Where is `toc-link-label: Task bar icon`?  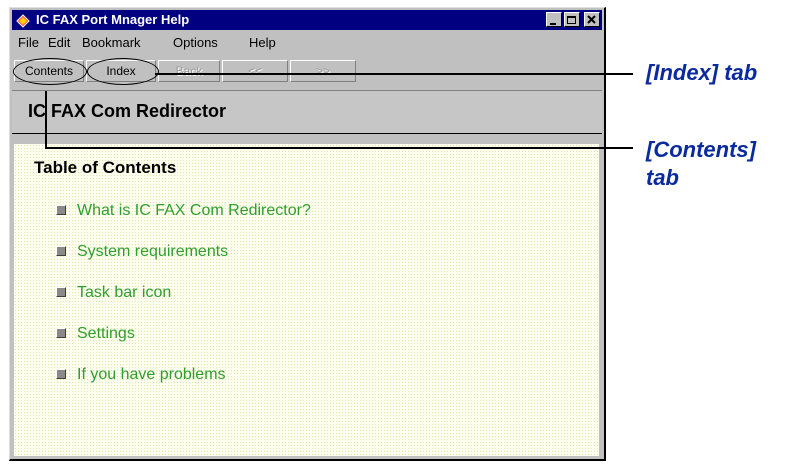
toc-link-label: Task bar icon is located at coordinates (124, 293).